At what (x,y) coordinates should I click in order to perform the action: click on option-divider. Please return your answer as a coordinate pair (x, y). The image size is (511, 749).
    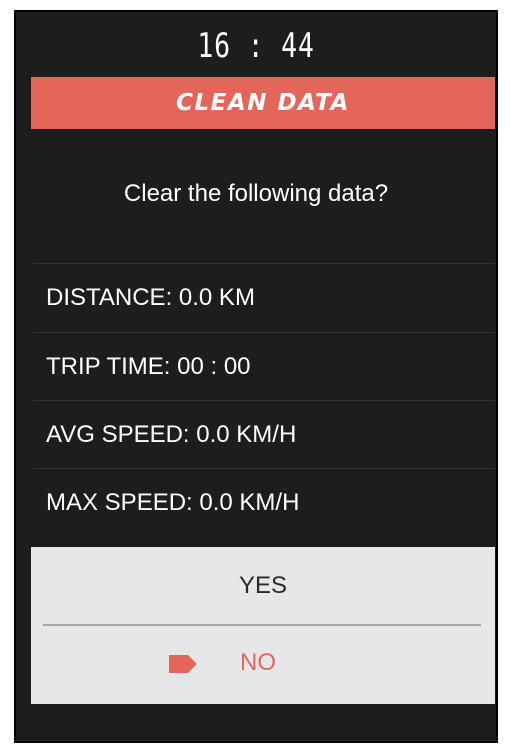
    Looking at the image, I should click on (262, 625).